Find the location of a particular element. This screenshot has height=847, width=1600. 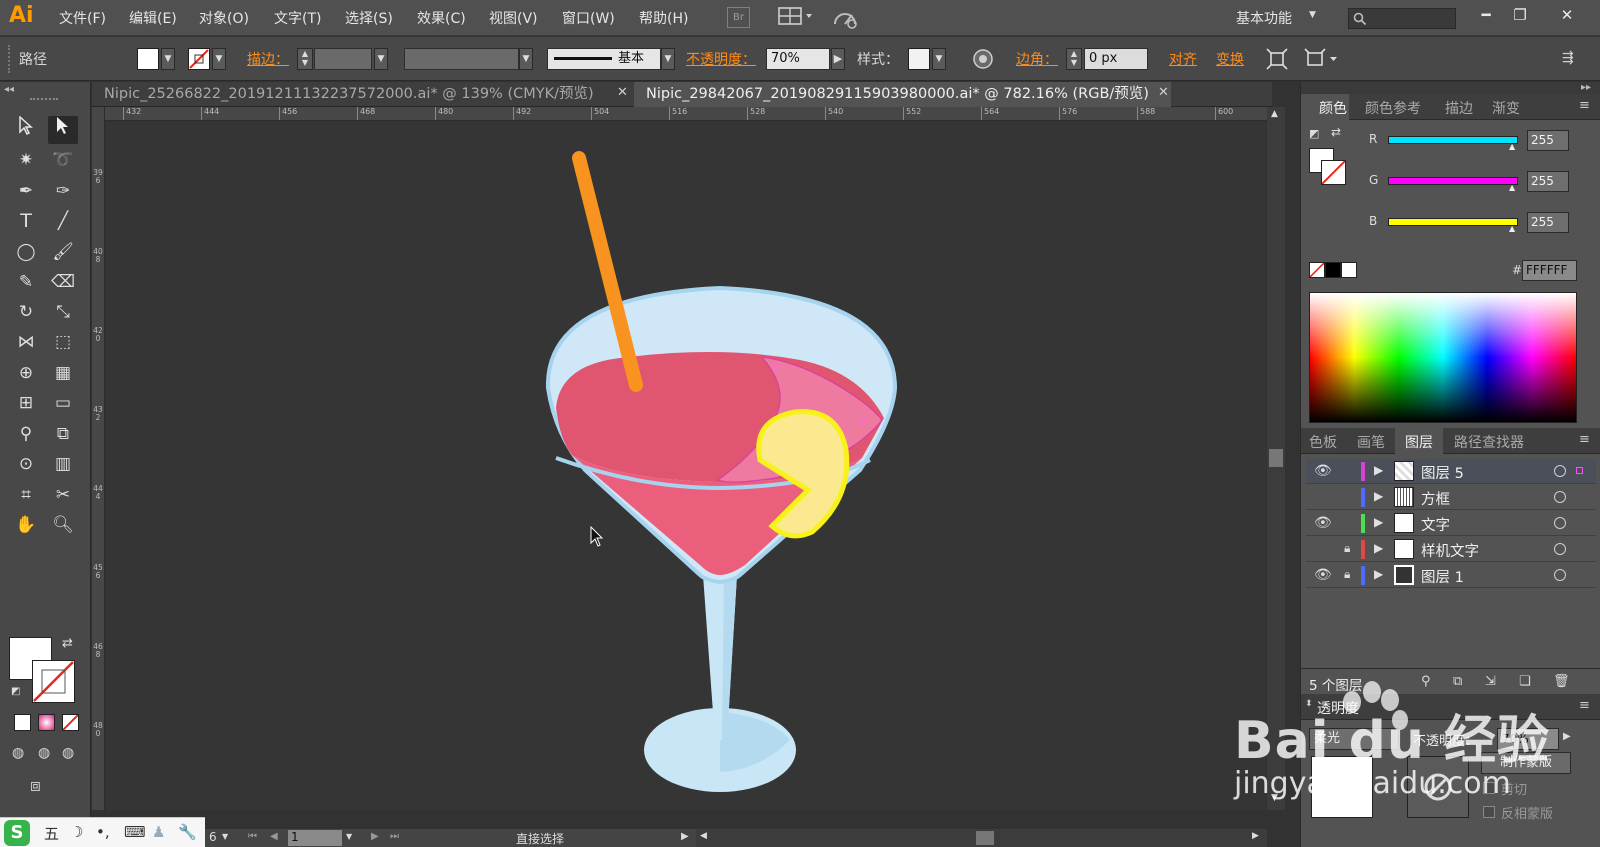

brush-dropdown-icon: ▼ is located at coordinates (668, 59).